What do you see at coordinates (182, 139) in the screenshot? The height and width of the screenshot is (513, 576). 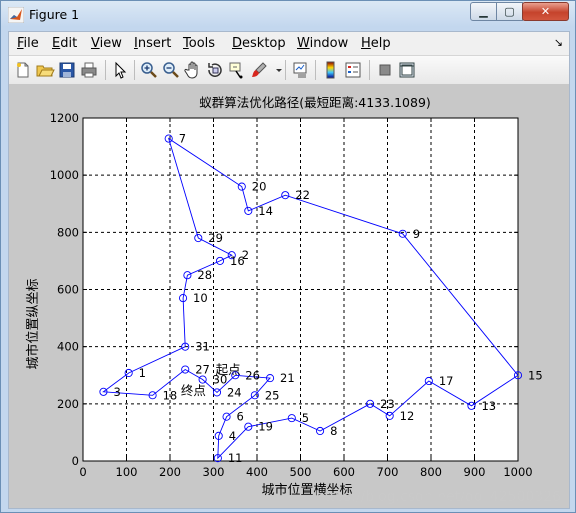 I see `city-label: 7` at bounding box center [182, 139].